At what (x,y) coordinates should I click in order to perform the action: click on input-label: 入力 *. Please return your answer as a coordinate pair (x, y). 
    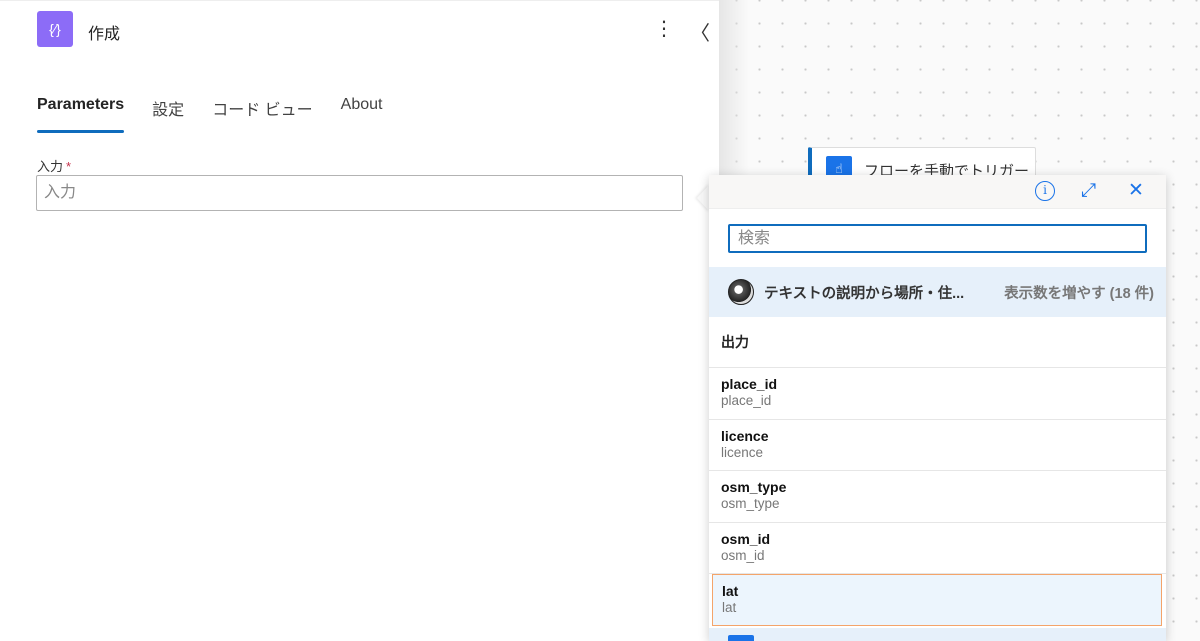
    Looking at the image, I should click on (54, 165).